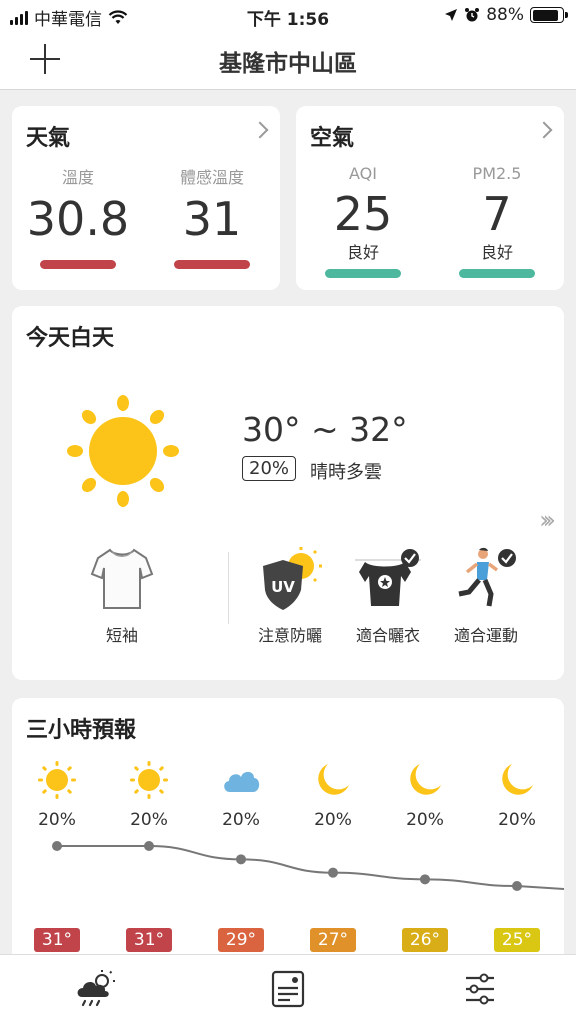  What do you see at coordinates (363, 214) in the screenshot?
I see `aqi-value: 25` at bounding box center [363, 214].